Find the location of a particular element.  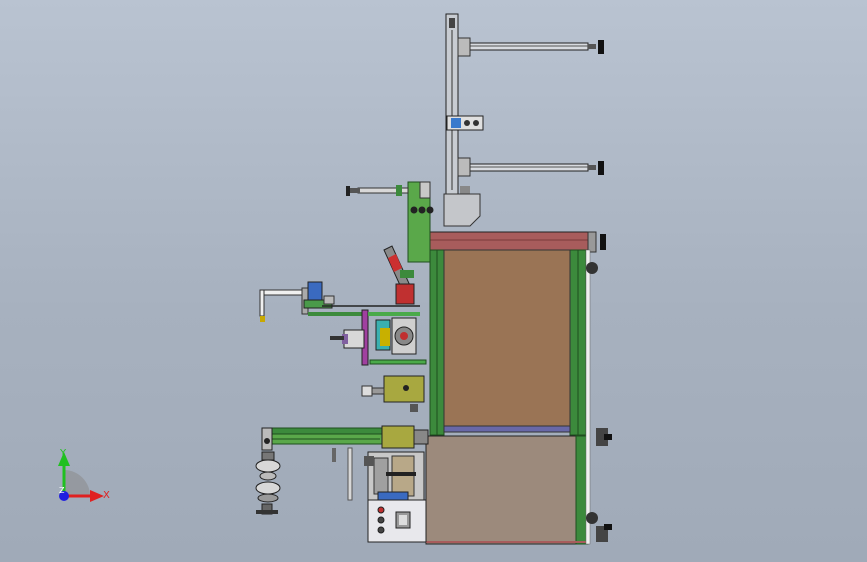

spool is located at coordinates (268, 483).